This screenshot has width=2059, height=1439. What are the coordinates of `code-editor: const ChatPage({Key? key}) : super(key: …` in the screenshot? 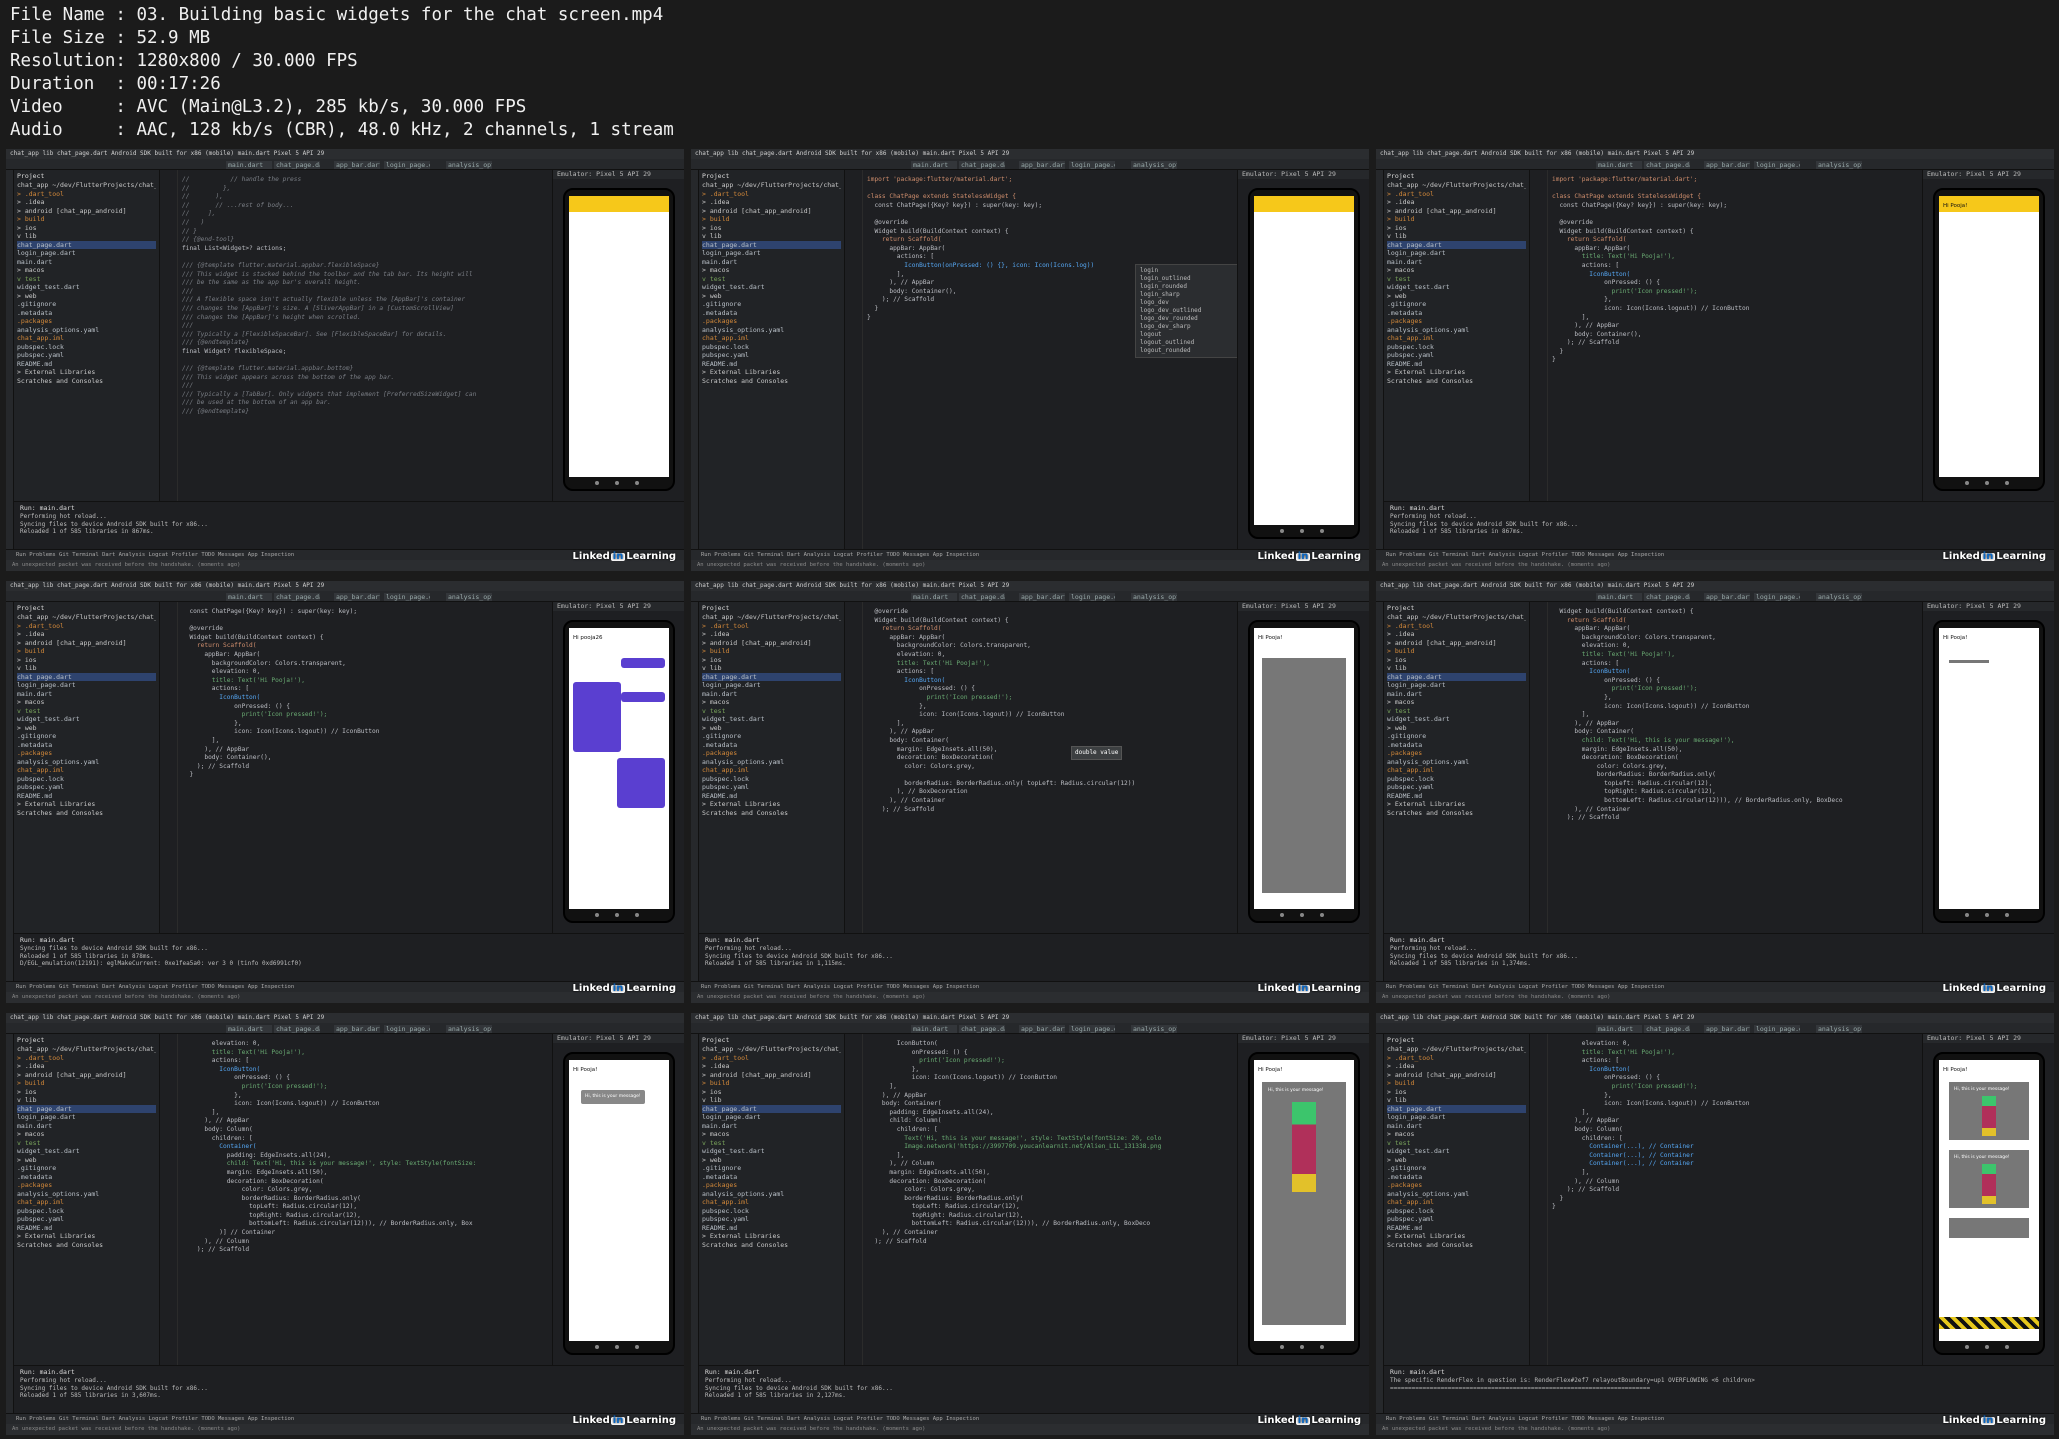 It's located at (356, 767).